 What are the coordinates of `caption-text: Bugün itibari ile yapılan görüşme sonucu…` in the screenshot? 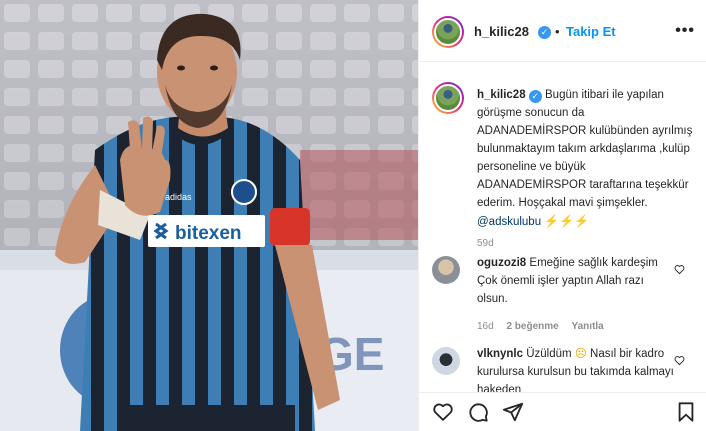 It's located at (585, 149).